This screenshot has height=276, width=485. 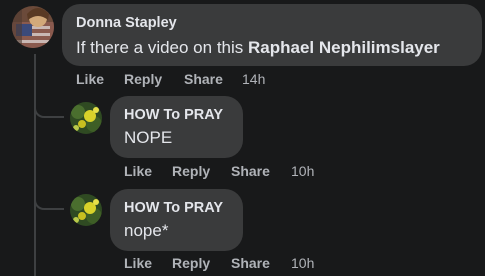 I want to click on avatar-flag-image, so click(x=33, y=27).